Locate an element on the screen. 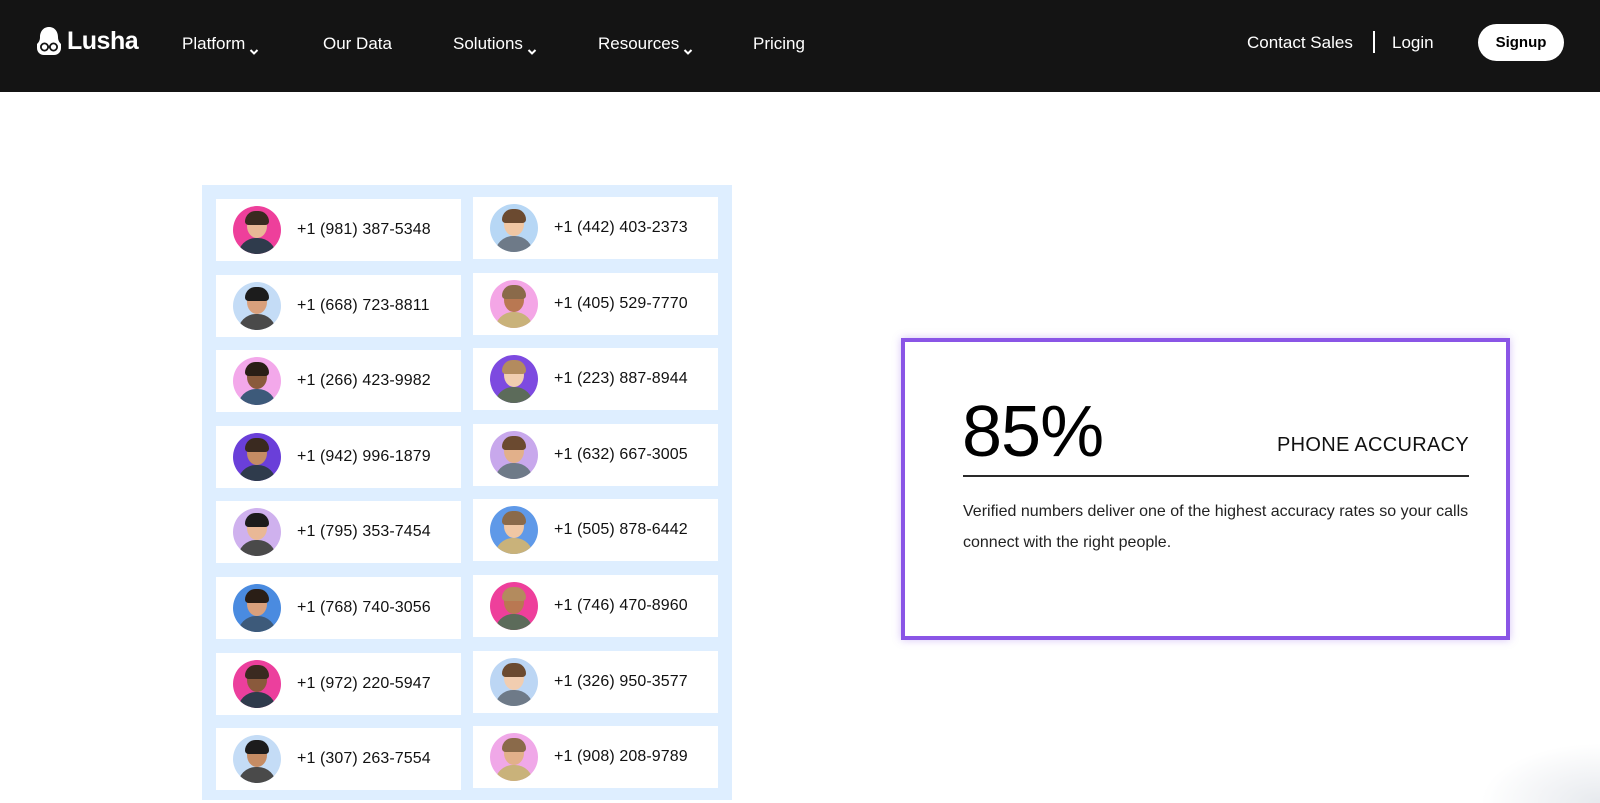 The image size is (1600, 803). contact-card: +1 (223) 887-8944 is located at coordinates (595, 379).